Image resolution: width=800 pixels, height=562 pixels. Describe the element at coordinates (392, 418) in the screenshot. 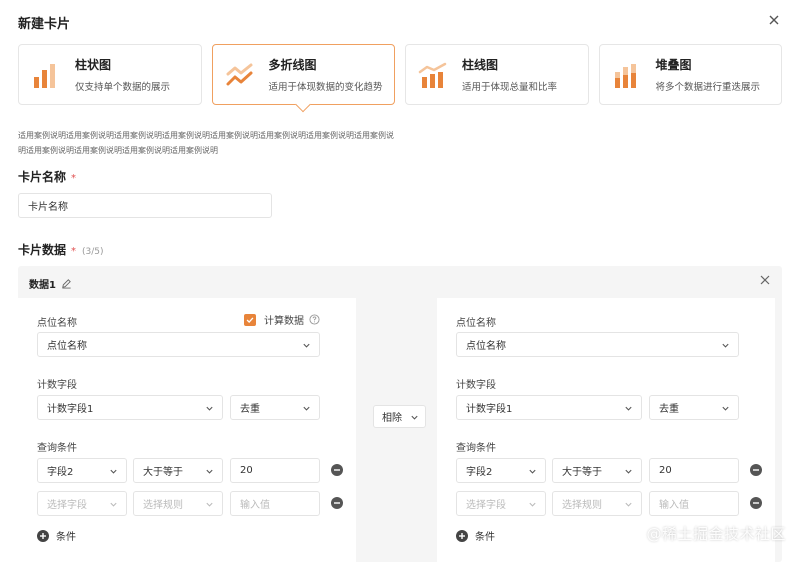

I see `operator-value: 相除` at that location.